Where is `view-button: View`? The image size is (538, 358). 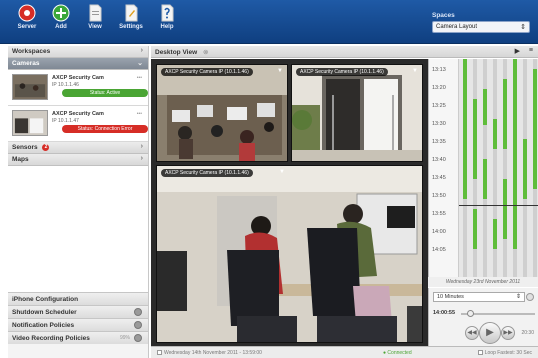 view-button: View is located at coordinates (95, 22).